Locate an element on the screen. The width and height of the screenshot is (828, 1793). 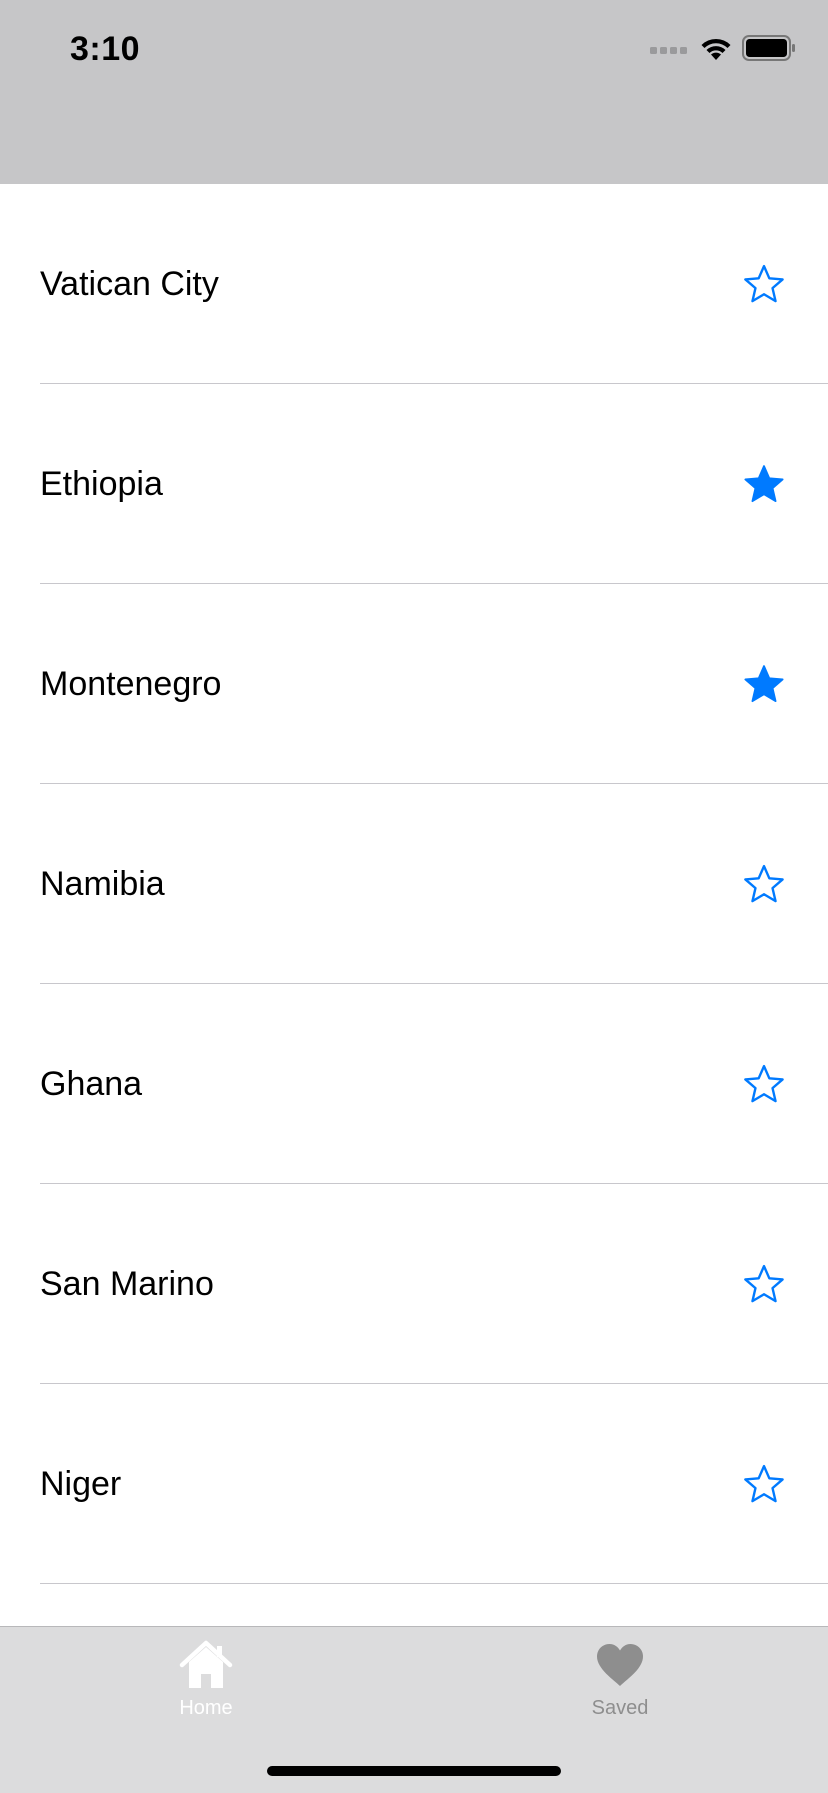
country-name: Ethiopia is located at coordinates (101, 484).